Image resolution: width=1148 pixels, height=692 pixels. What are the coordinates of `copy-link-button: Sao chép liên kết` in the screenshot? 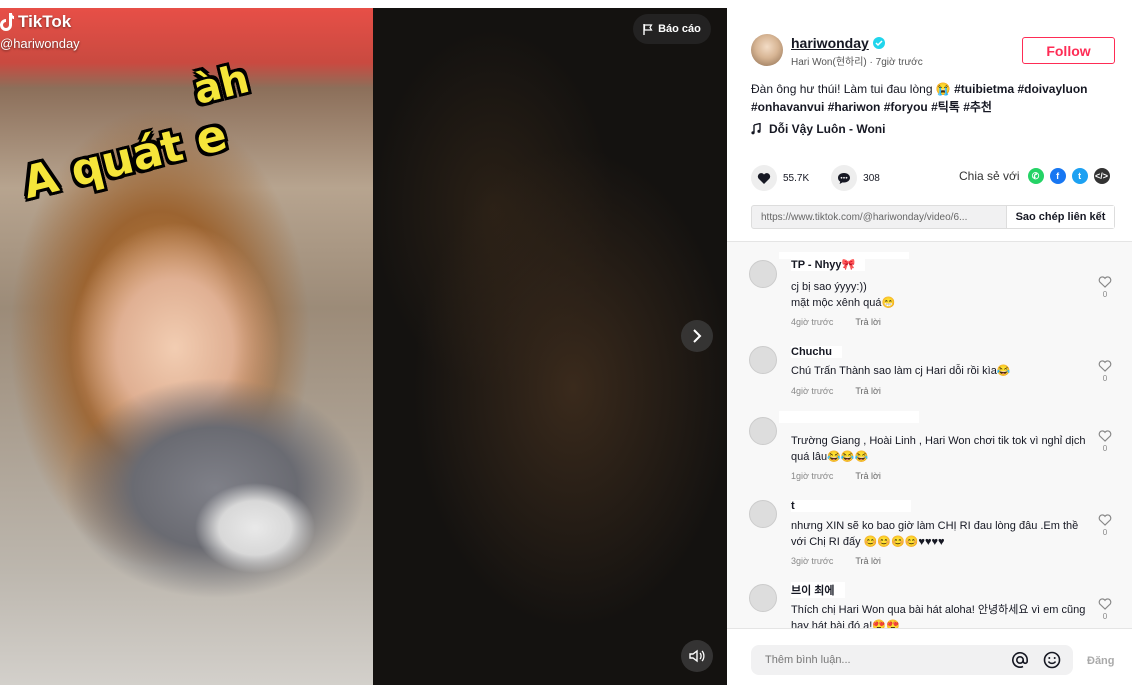 It's located at (1060, 217).